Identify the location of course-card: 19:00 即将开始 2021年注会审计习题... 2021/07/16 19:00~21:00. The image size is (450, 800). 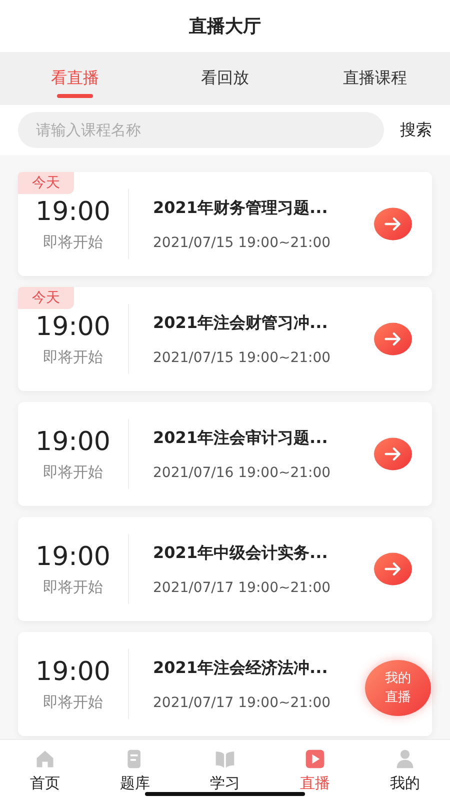
(225, 454).